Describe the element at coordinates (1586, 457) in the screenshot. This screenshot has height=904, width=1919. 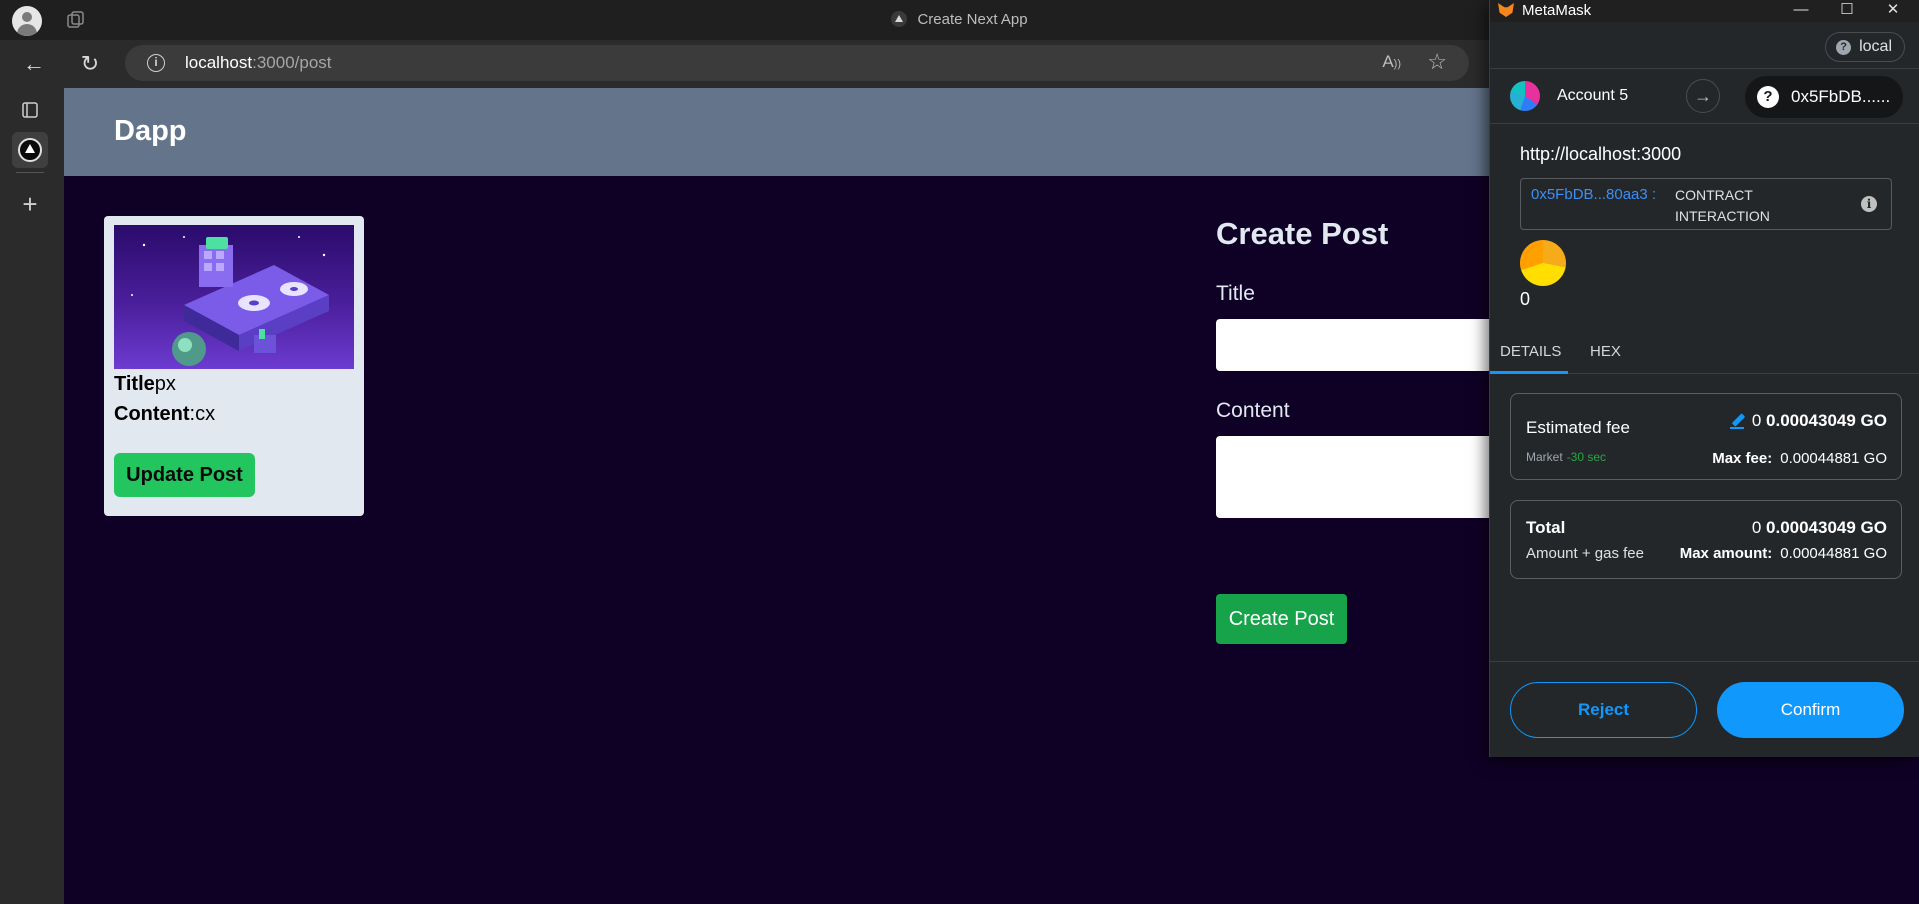
I see `market-time: -30 sec` at that location.